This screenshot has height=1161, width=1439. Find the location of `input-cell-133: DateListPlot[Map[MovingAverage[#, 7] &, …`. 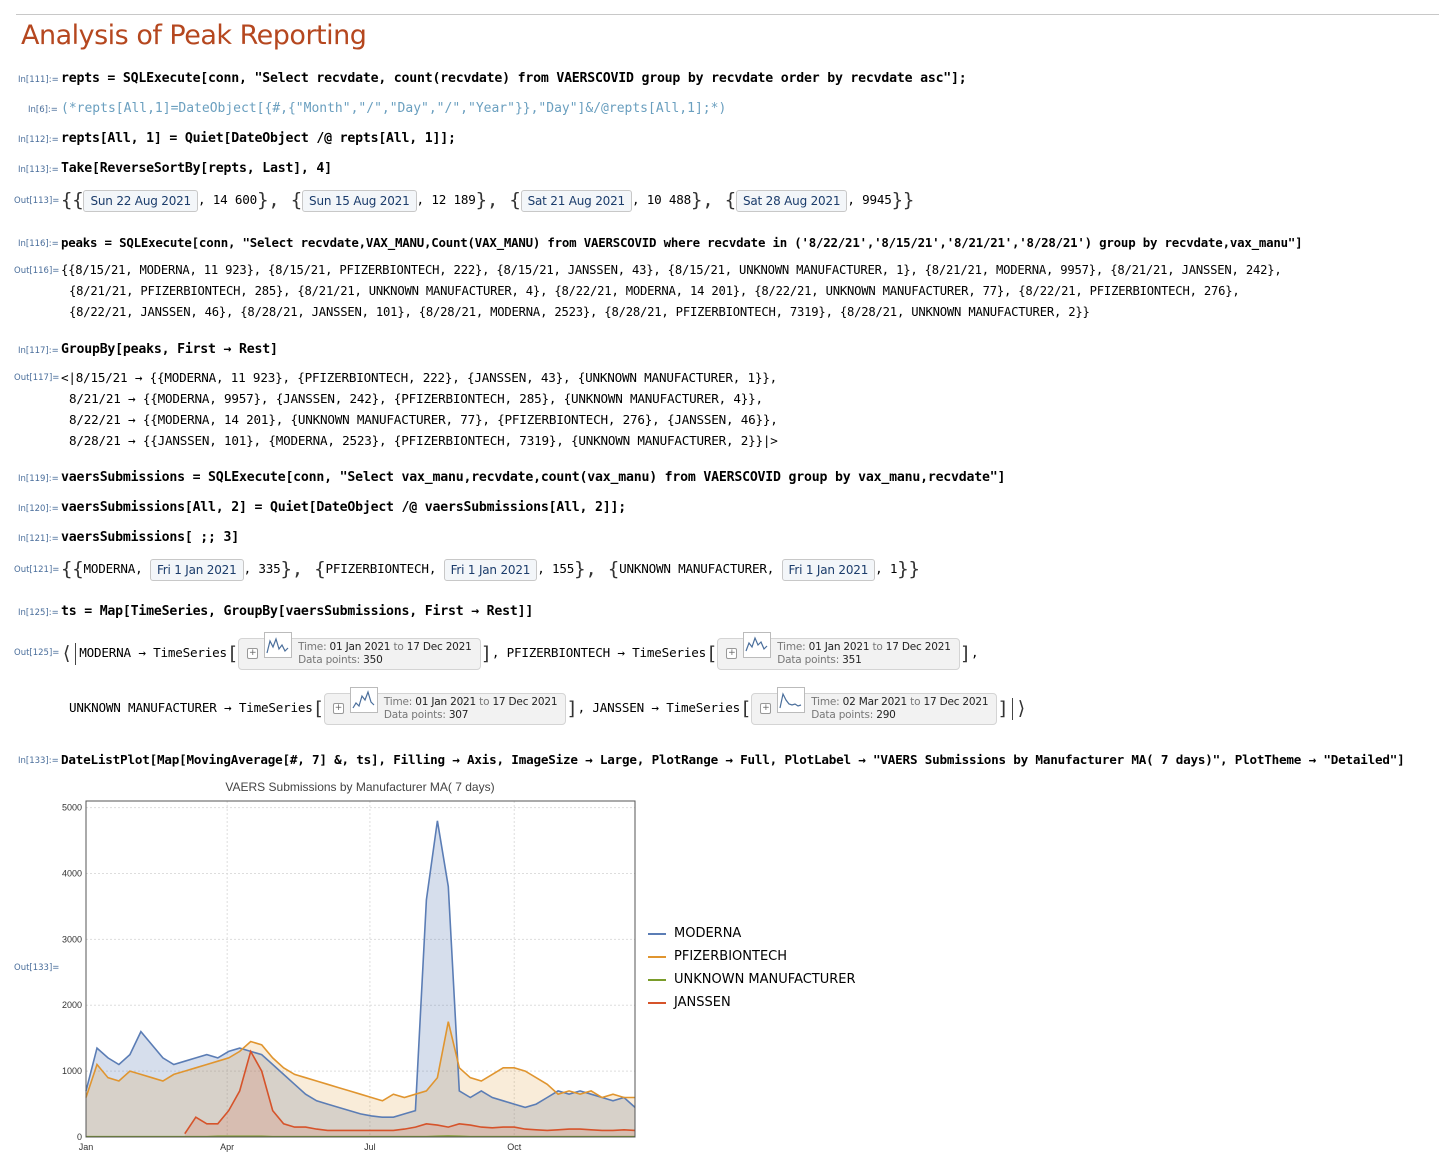

input-cell-133: DateListPlot[Map[MovingAverage[#, 7] &, … is located at coordinates (733, 759).